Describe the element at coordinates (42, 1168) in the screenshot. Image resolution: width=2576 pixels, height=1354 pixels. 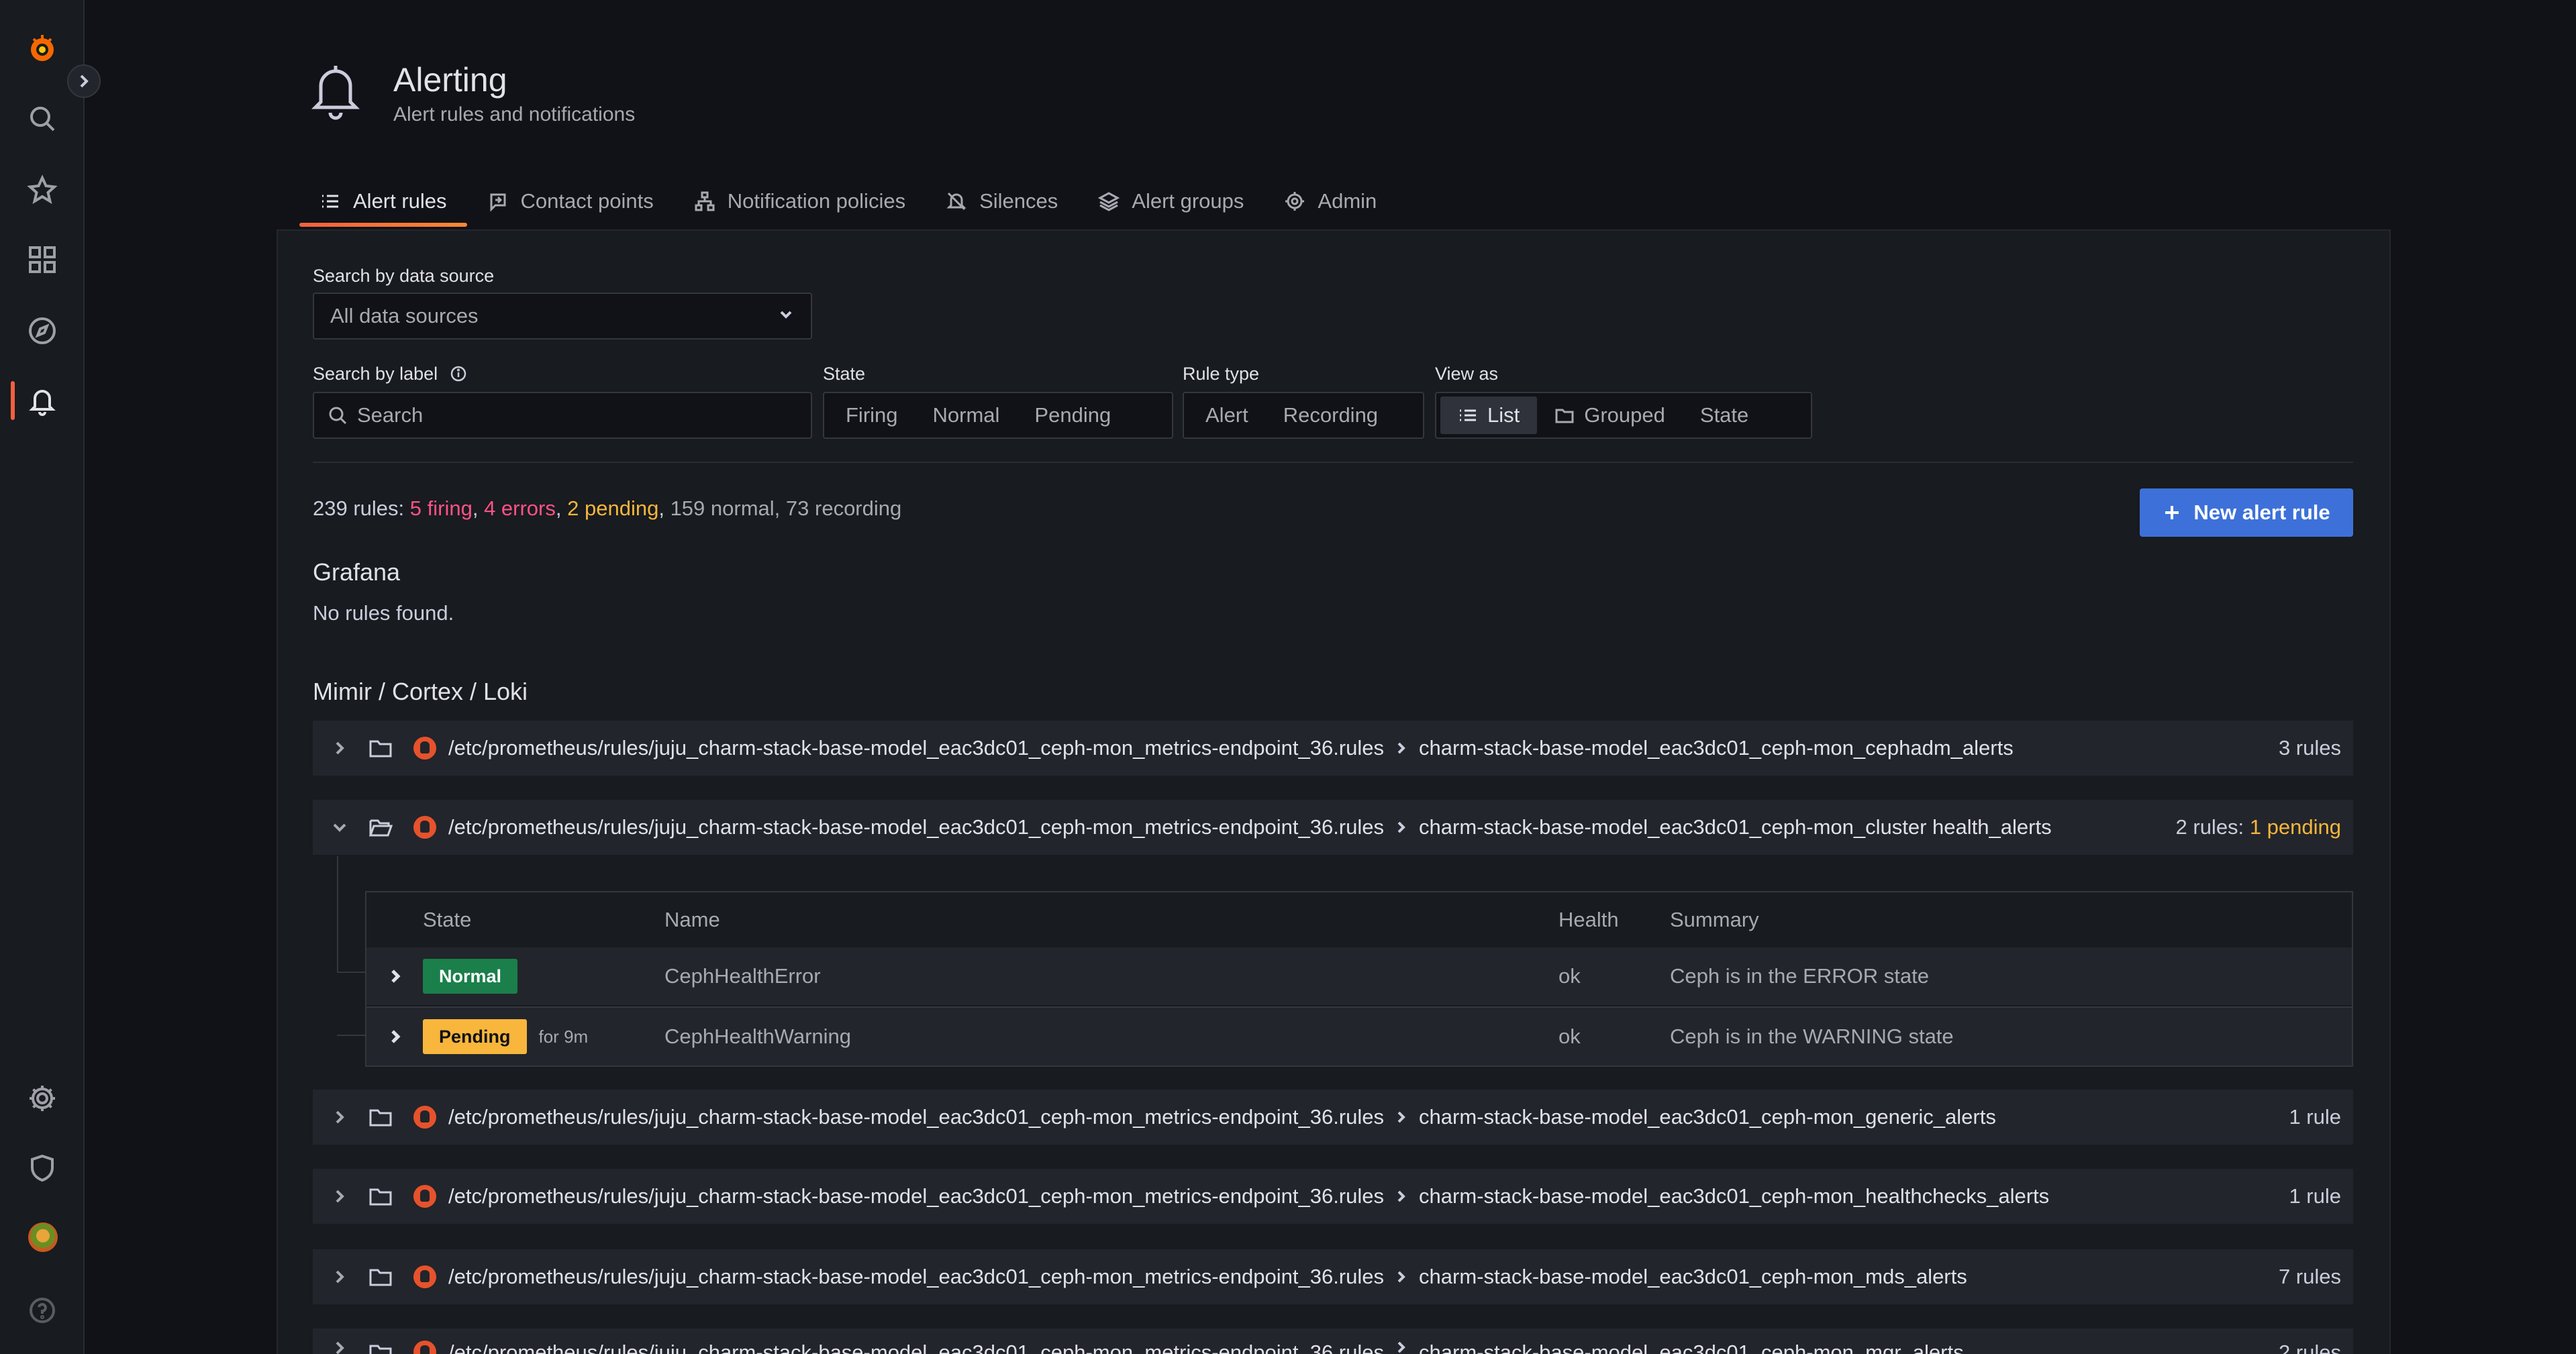
I see `shield-icon` at that location.